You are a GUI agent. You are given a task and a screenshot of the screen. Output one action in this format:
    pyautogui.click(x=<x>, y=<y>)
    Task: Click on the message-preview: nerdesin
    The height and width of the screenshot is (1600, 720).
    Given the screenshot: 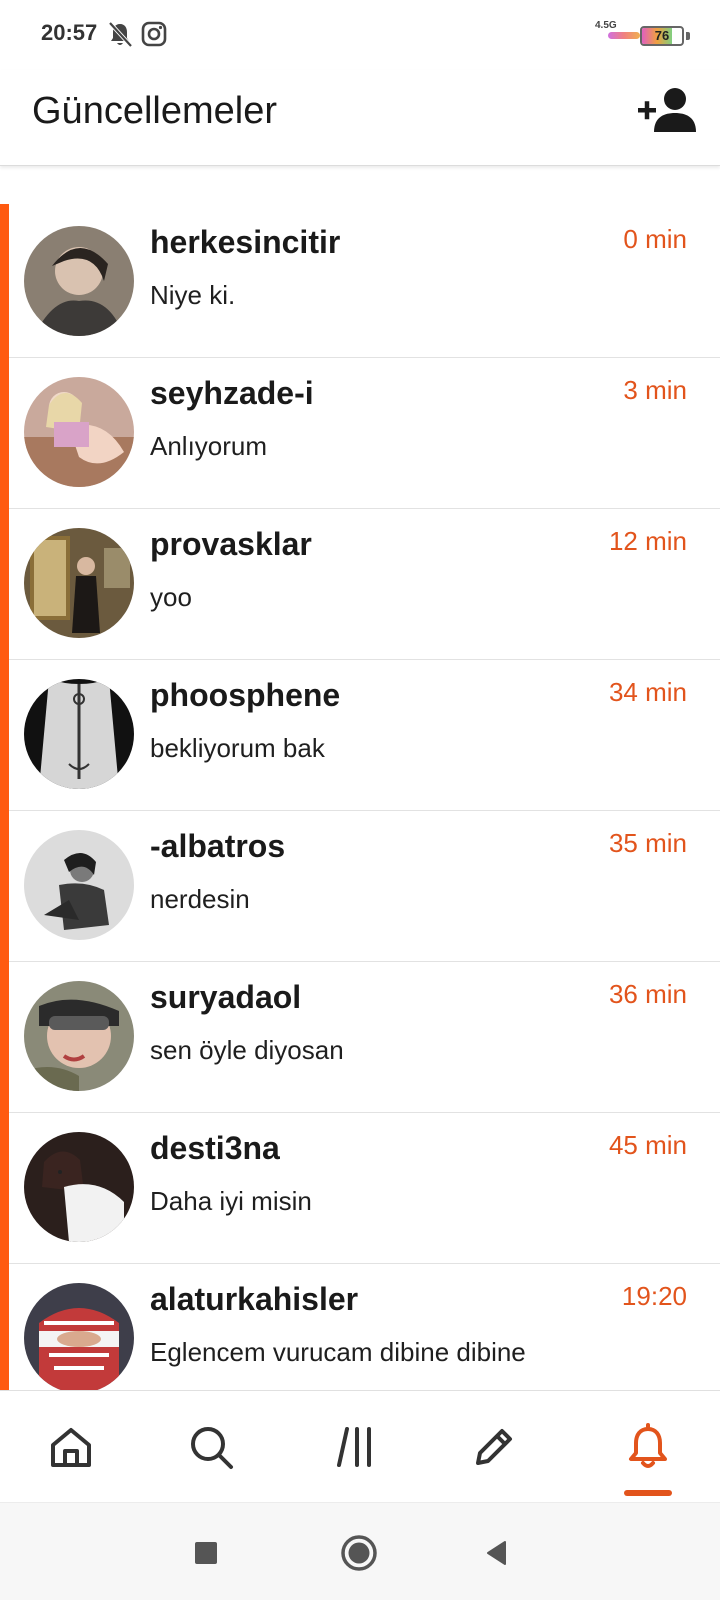 What is the action you would take?
    pyautogui.click(x=200, y=899)
    